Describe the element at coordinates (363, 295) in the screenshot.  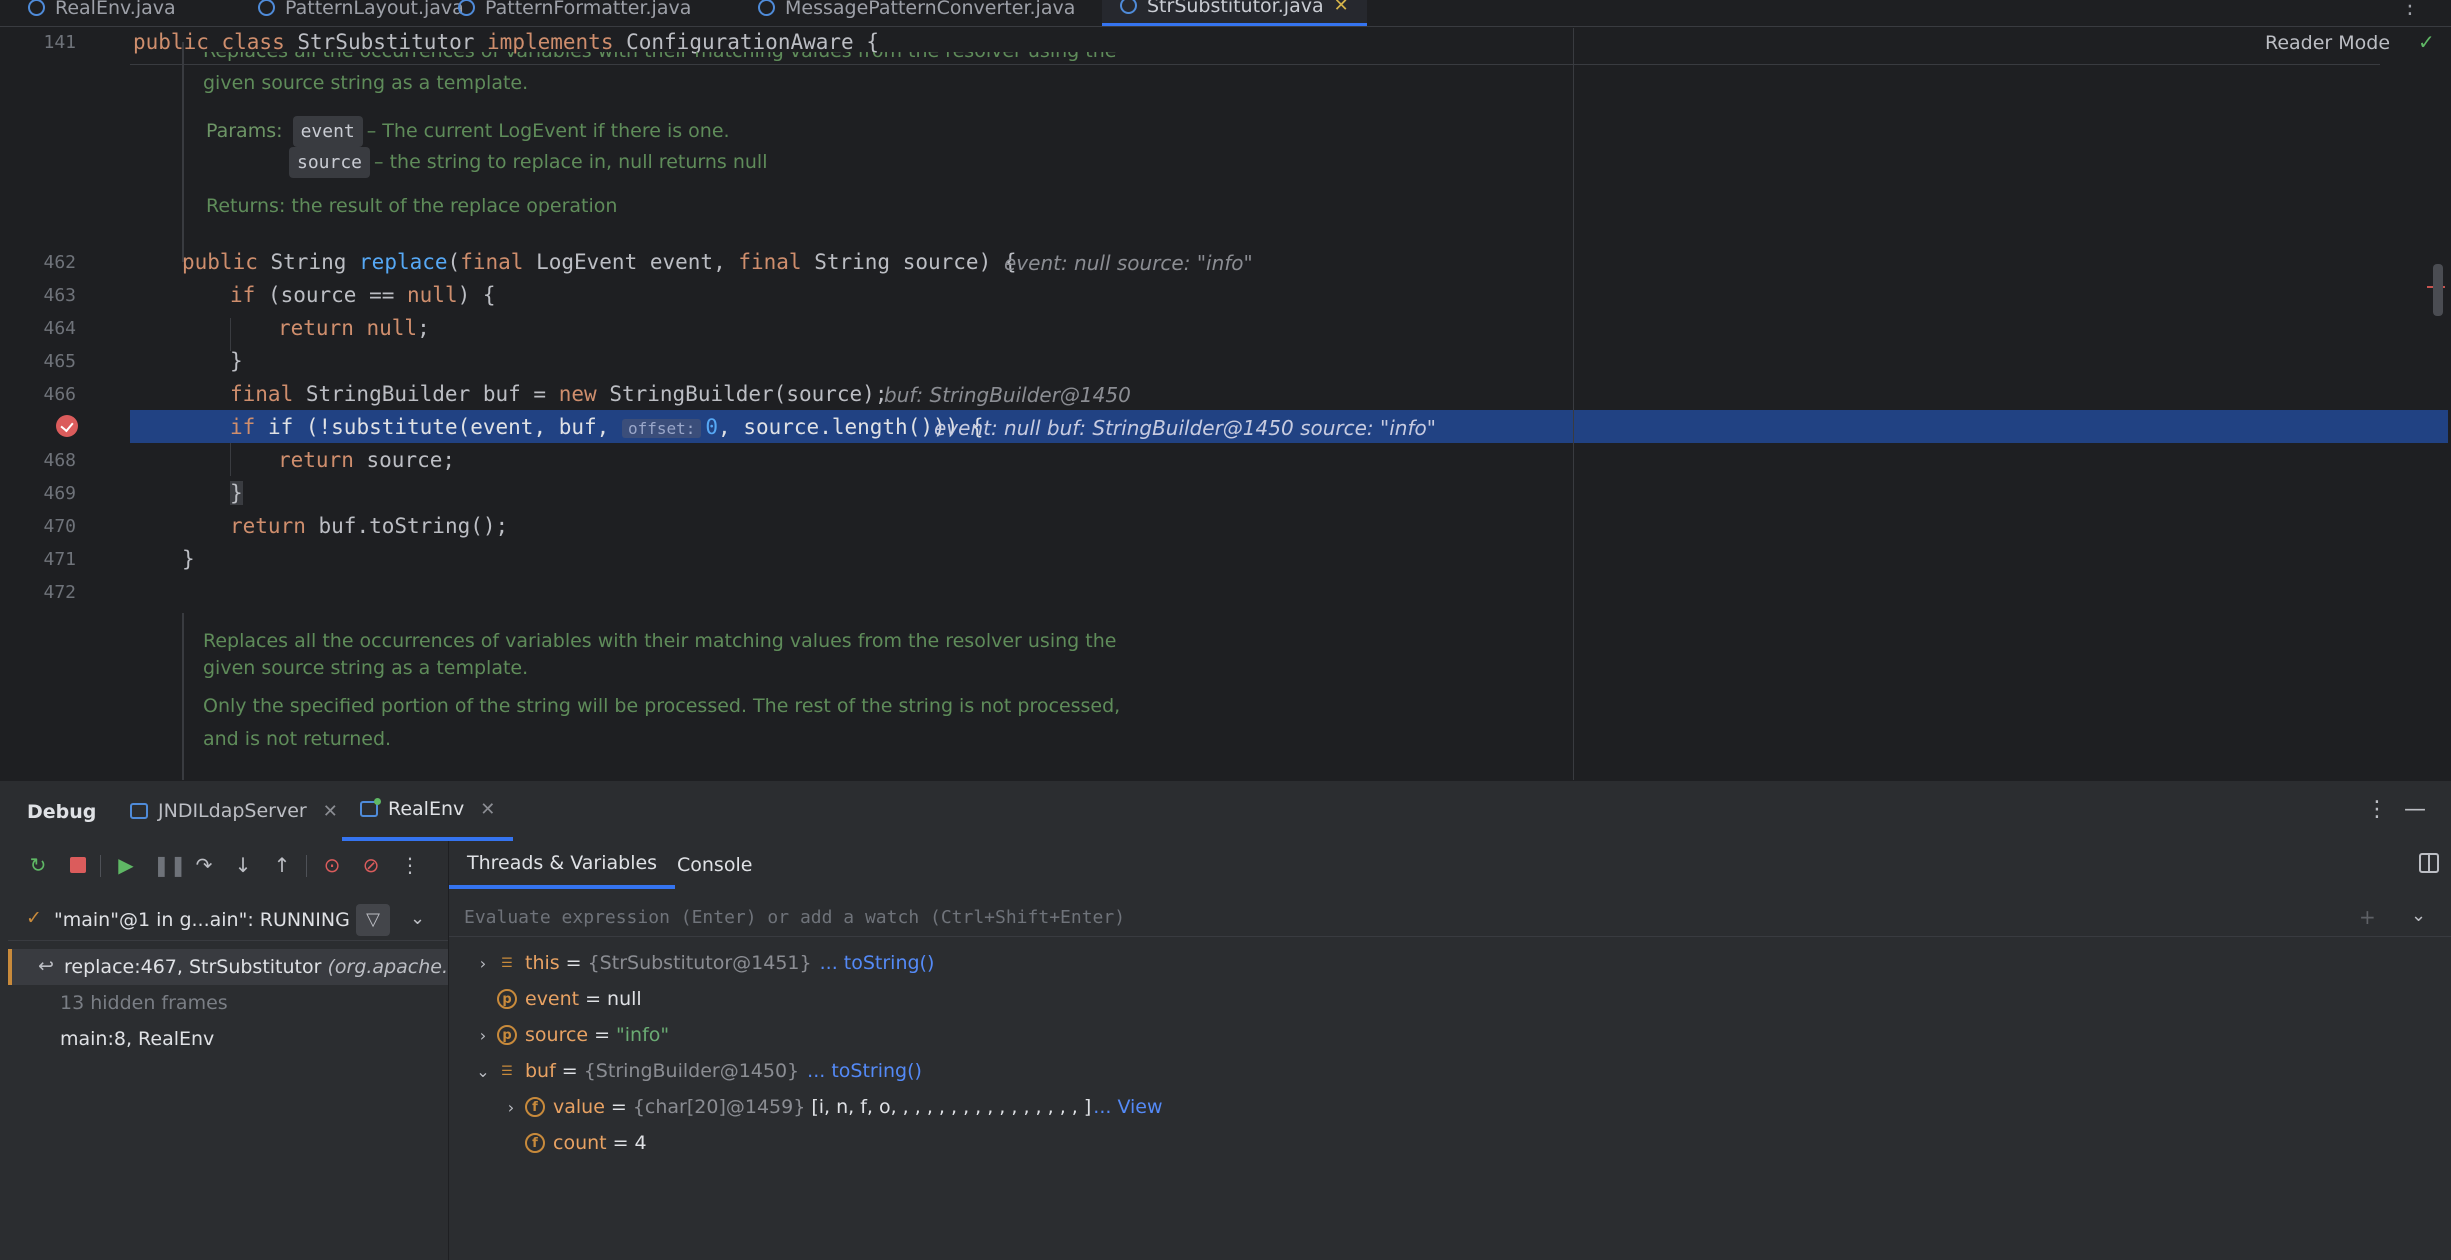
I see `code-line: if (source == null) {` at that location.